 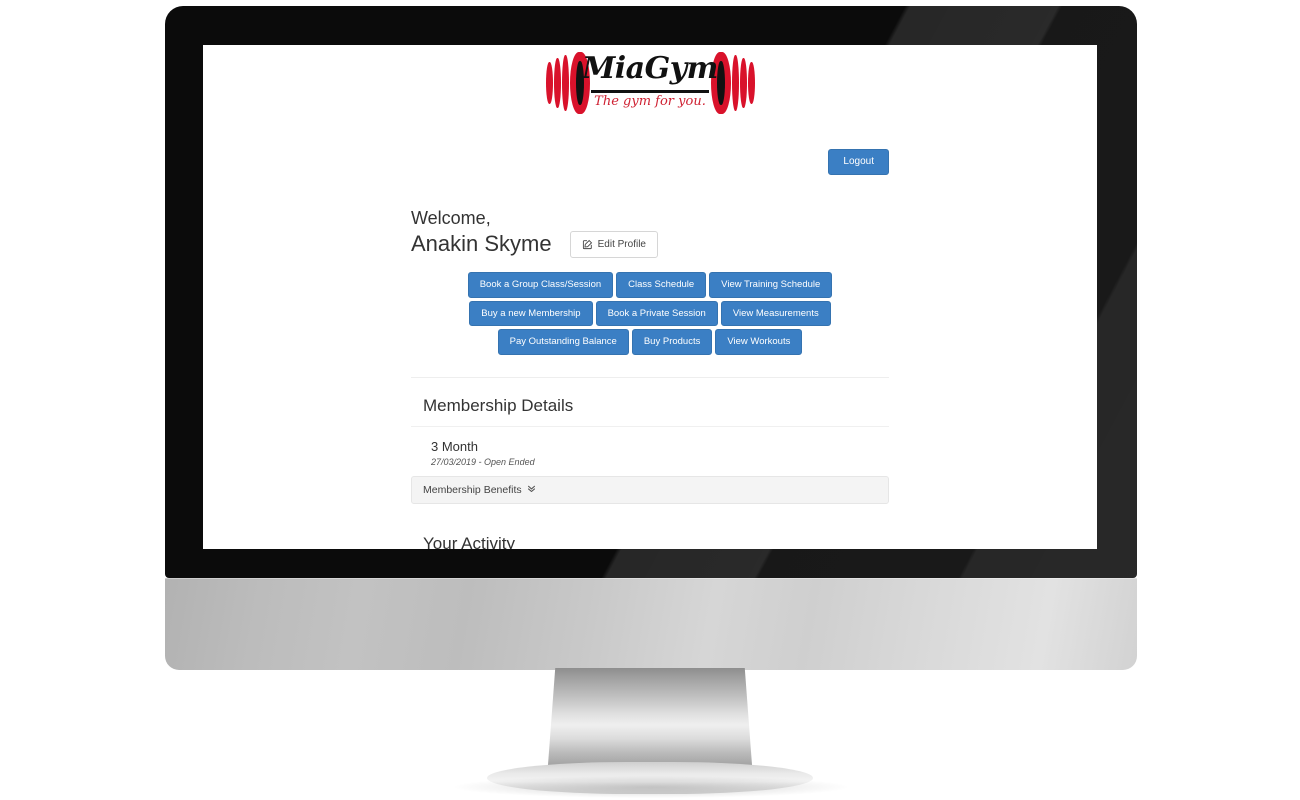 What do you see at coordinates (621, 245) in the screenshot?
I see `edit-profile-label: Edit Profile` at bounding box center [621, 245].